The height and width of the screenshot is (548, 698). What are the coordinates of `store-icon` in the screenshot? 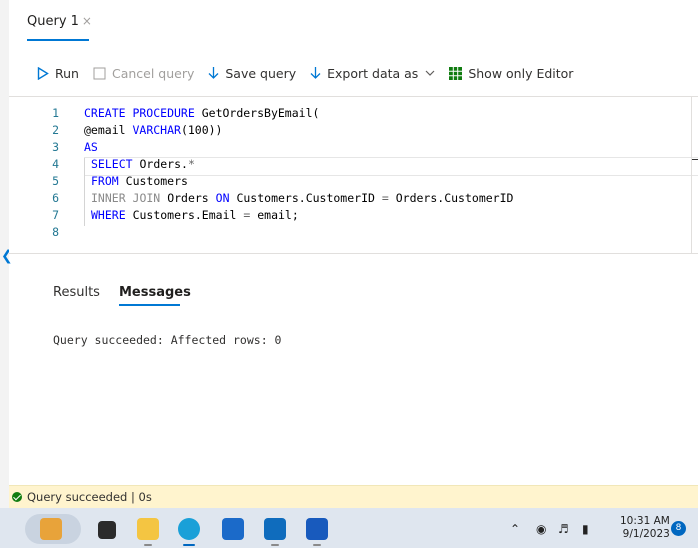 It's located at (233, 529).